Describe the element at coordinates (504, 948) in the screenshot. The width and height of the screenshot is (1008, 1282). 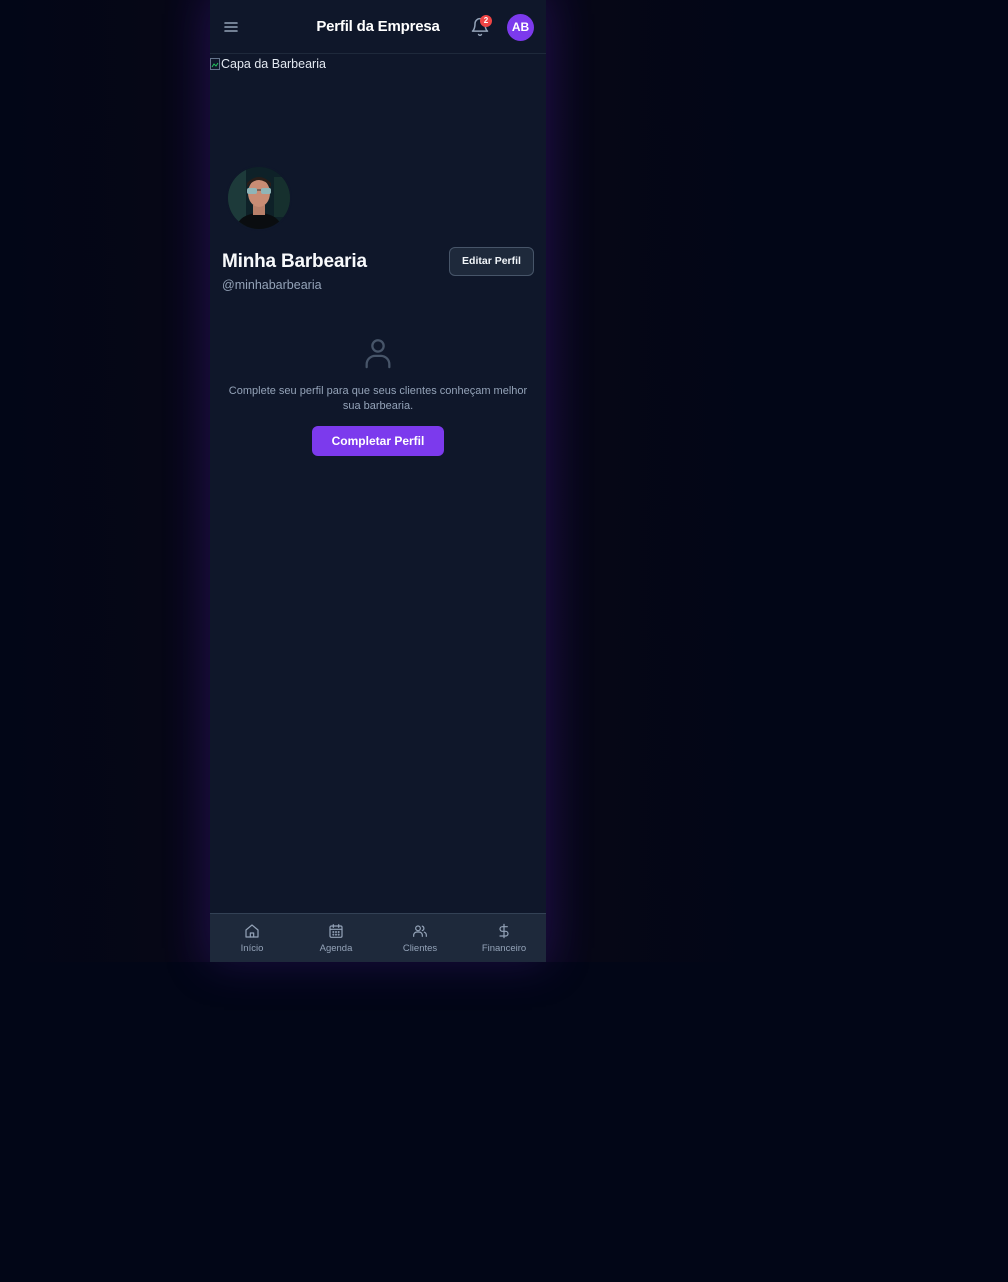
I see `nav-label-financeiro: Financeiro` at that location.